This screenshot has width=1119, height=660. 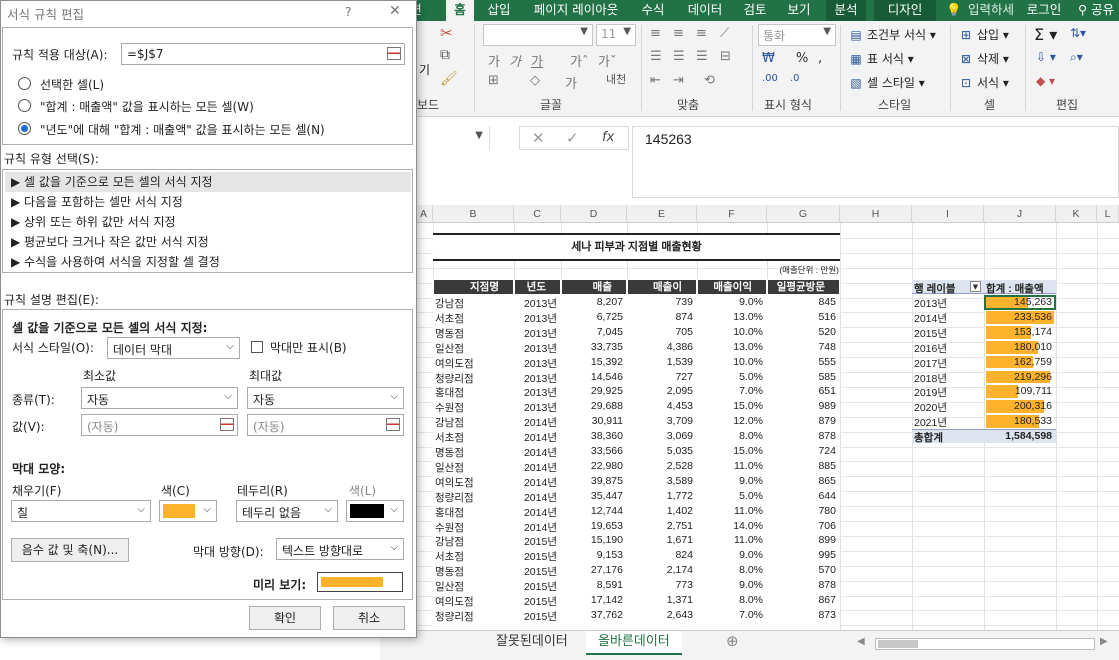 What do you see at coordinates (257, 347) in the screenshot?
I see `bar-only-checkbox` at bounding box center [257, 347].